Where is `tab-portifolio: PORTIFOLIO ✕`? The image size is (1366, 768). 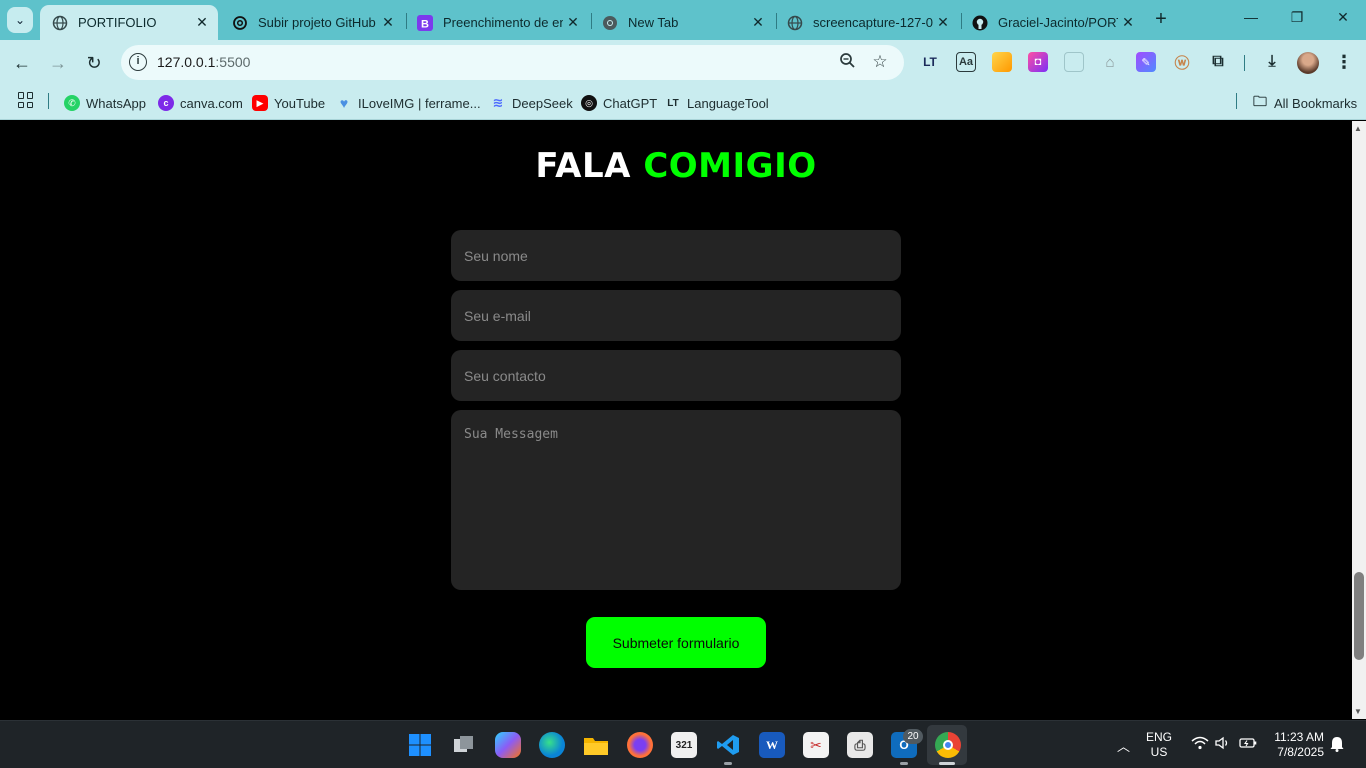
tab-portifolio: PORTIFOLIO ✕ is located at coordinates (129, 22).